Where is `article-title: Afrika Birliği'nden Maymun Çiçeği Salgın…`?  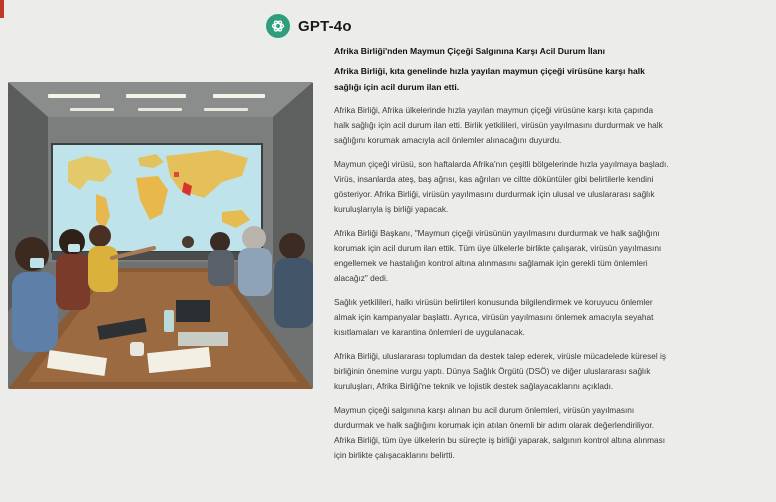
article-title: Afrika Birliği'nden Maymun Çiçeği Salgın… is located at coordinates (470, 51).